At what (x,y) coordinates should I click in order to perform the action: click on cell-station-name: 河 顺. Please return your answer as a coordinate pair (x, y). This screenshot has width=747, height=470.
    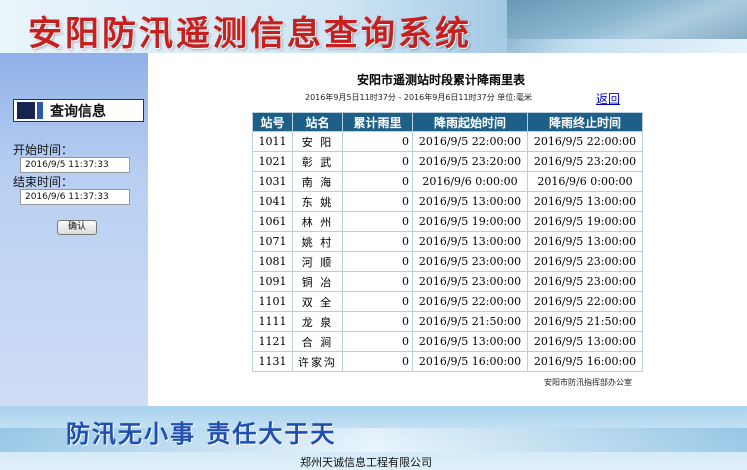
    Looking at the image, I should click on (317, 261).